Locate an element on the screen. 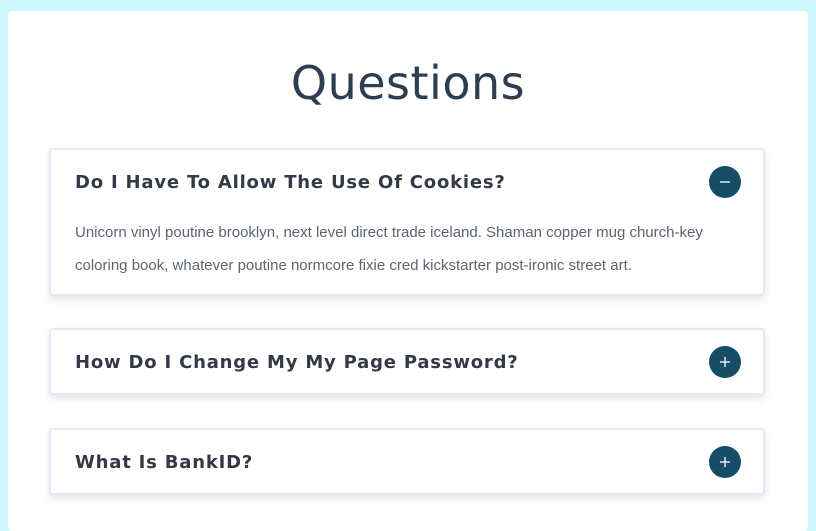 This screenshot has height=531, width=816. faq-item-password: How Do I Change My My Page Password? is located at coordinates (407, 361).